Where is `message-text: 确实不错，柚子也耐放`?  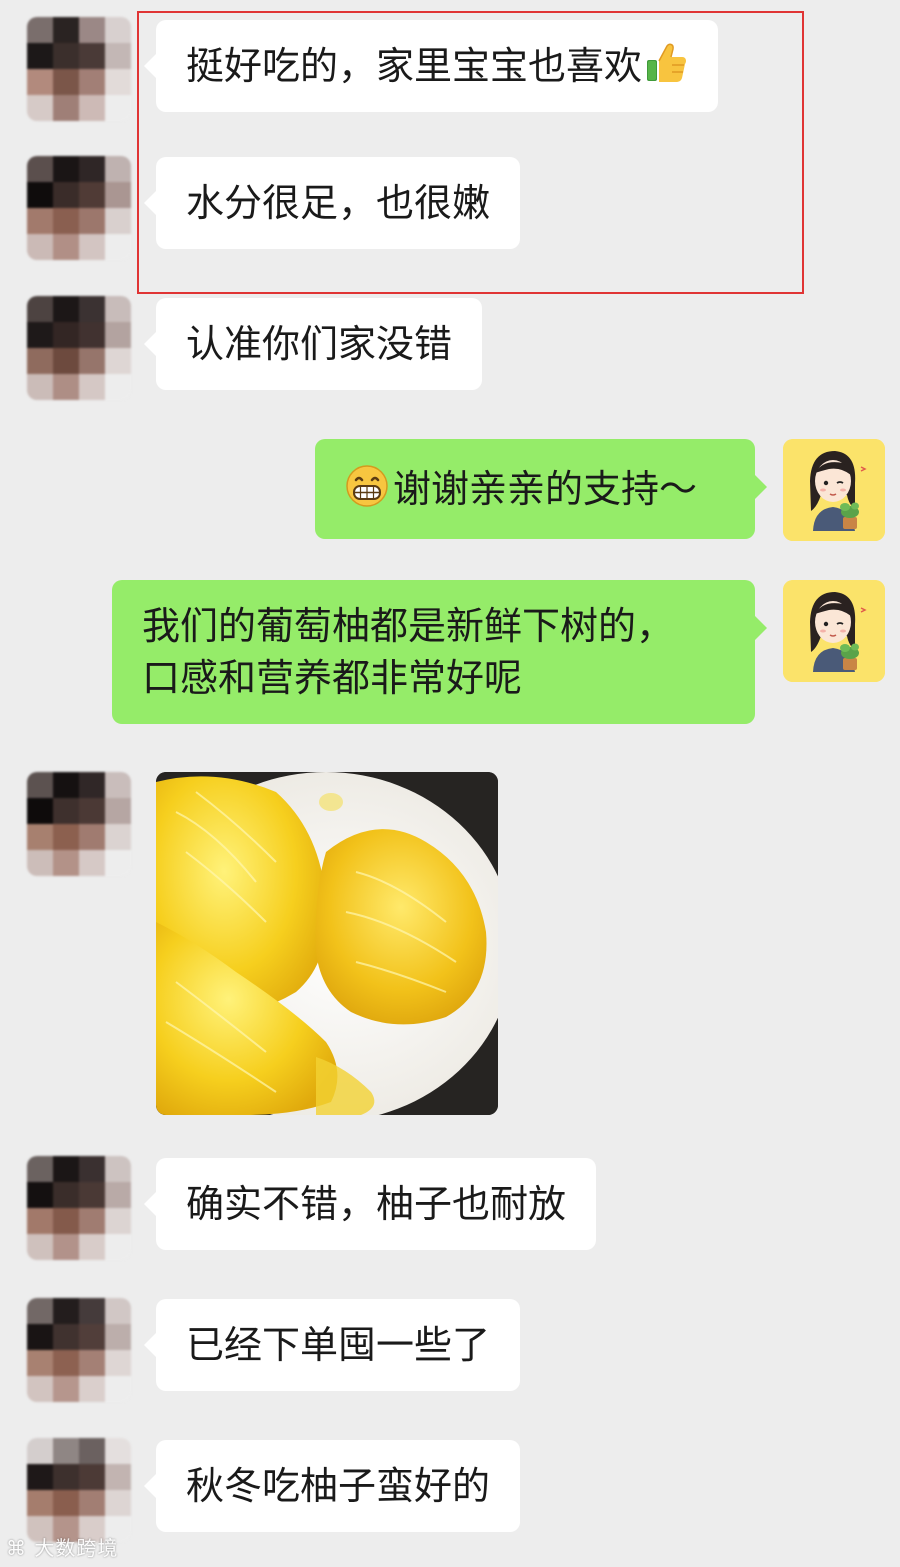 message-text: 确实不错，柚子也耐放 is located at coordinates (376, 1204).